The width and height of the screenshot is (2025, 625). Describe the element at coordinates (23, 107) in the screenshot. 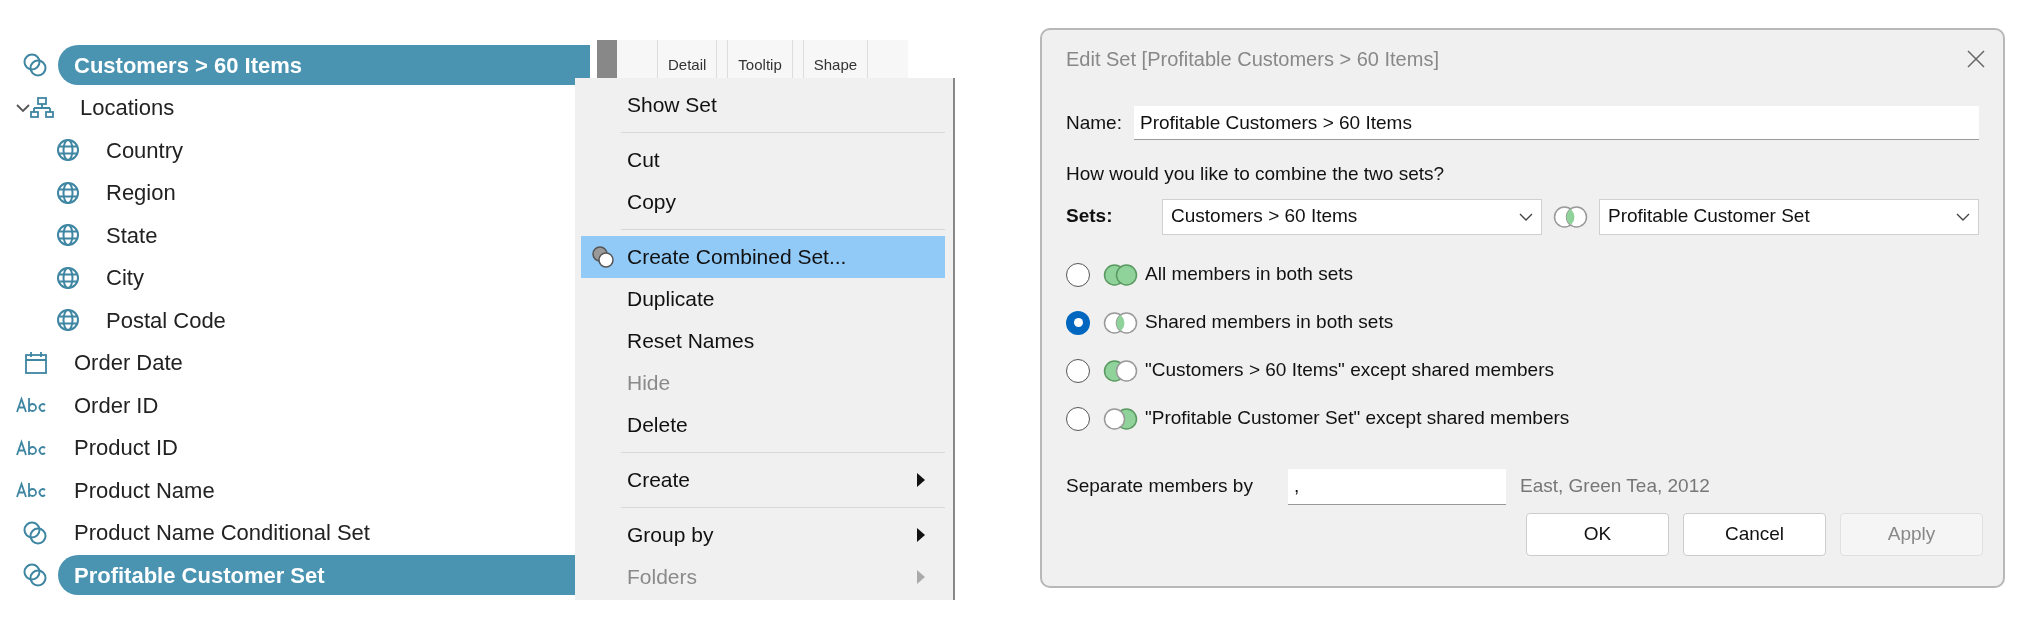

I see `chevron-icon` at that location.